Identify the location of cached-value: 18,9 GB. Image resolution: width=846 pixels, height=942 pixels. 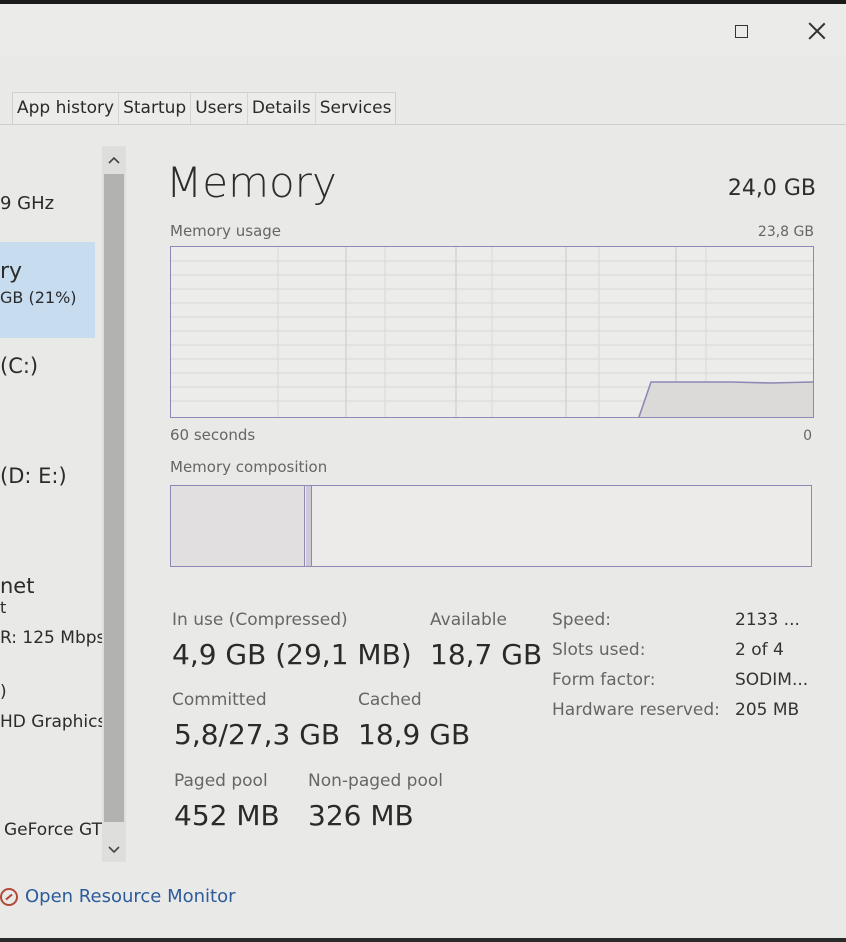
(414, 734).